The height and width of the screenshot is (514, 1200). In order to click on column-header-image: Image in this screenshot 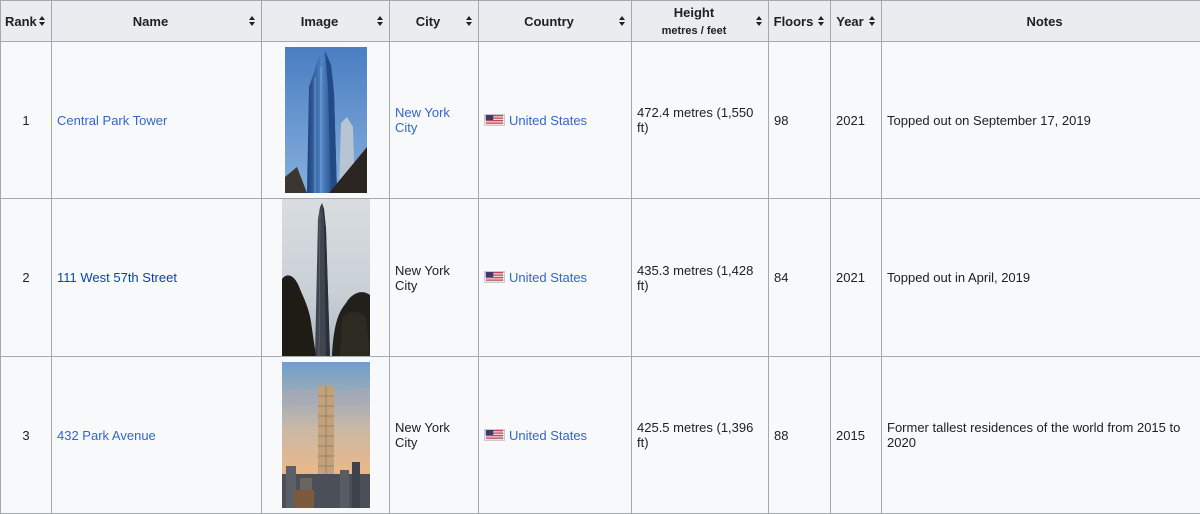, I will do `click(326, 21)`.